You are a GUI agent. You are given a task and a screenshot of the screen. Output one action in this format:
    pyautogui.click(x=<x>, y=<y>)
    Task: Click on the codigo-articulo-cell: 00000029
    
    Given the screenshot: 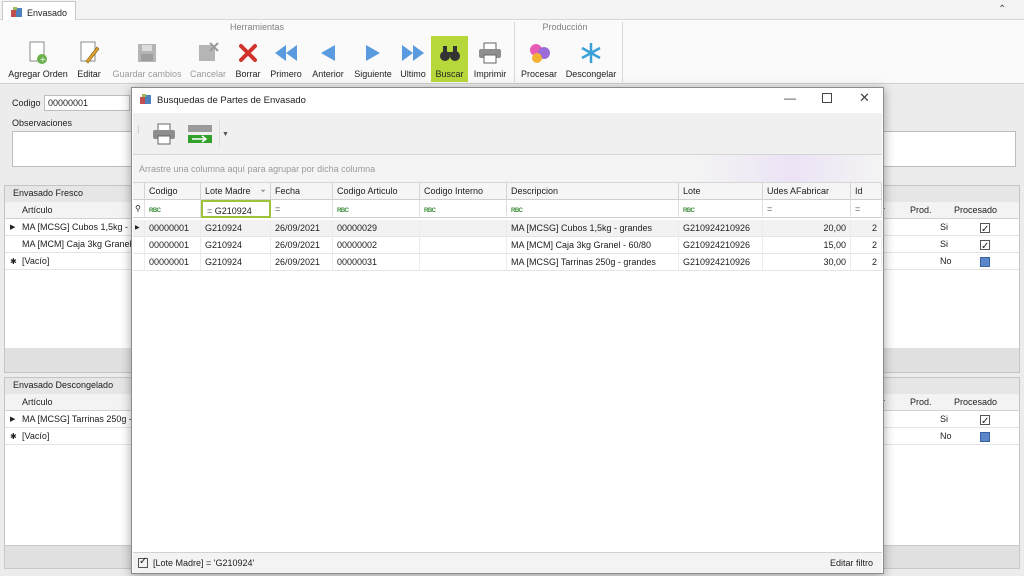 What is the action you would take?
    pyautogui.click(x=376, y=228)
    